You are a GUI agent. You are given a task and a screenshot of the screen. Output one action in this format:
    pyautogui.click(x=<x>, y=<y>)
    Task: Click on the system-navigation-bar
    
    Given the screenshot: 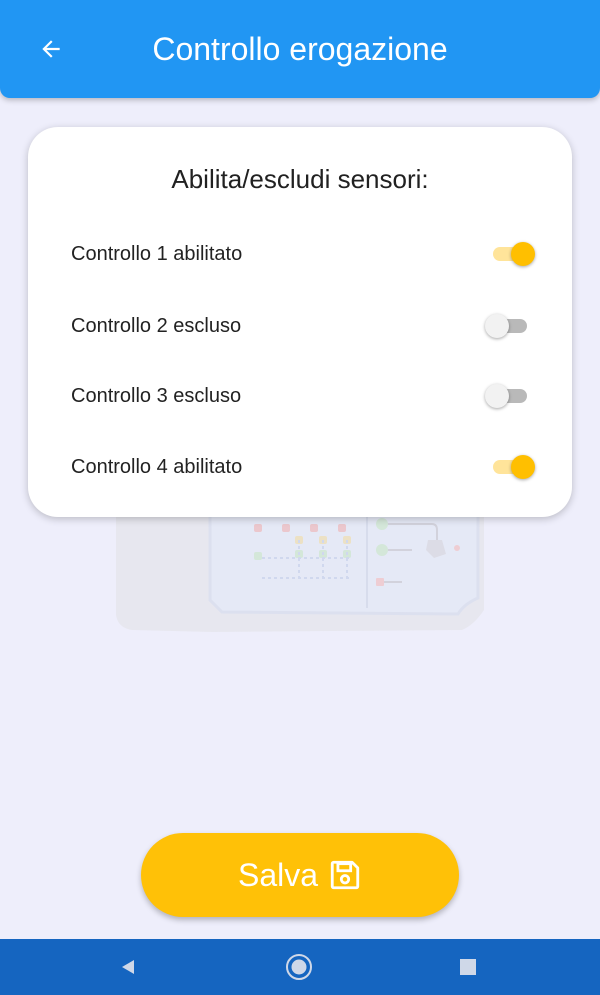 What is the action you would take?
    pyautogui.click(x=300, y=967)
    